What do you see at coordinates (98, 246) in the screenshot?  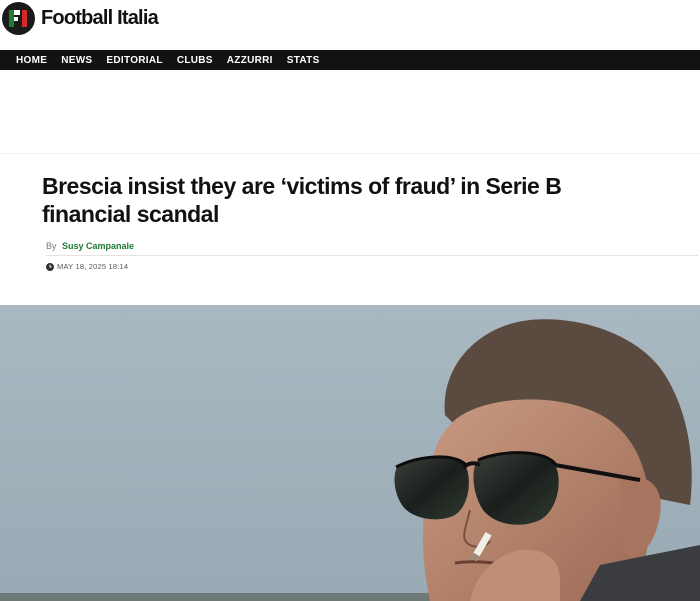 I see `author-link: Susy Campanale` at bounding box center [98, 246].